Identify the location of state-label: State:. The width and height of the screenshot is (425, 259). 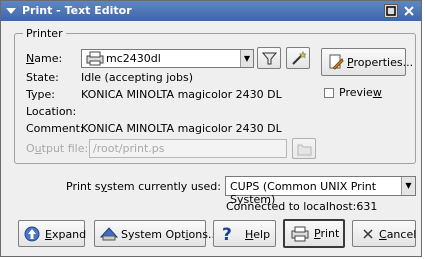
(42, 77).